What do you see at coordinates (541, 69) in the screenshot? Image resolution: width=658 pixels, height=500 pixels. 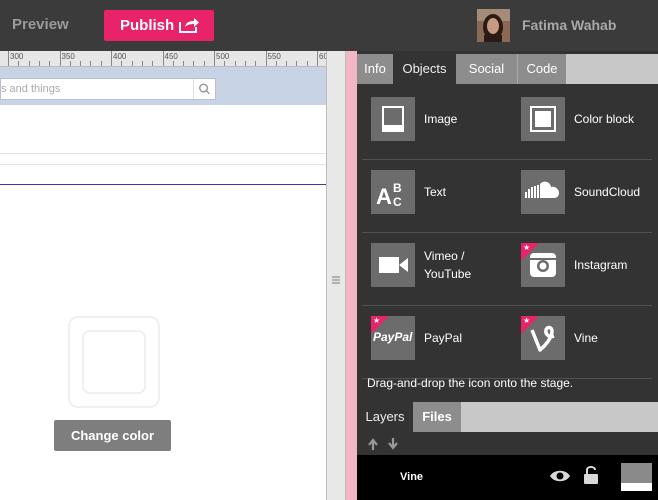 I see `tab-code: Code` at bounding box center [541, 69].